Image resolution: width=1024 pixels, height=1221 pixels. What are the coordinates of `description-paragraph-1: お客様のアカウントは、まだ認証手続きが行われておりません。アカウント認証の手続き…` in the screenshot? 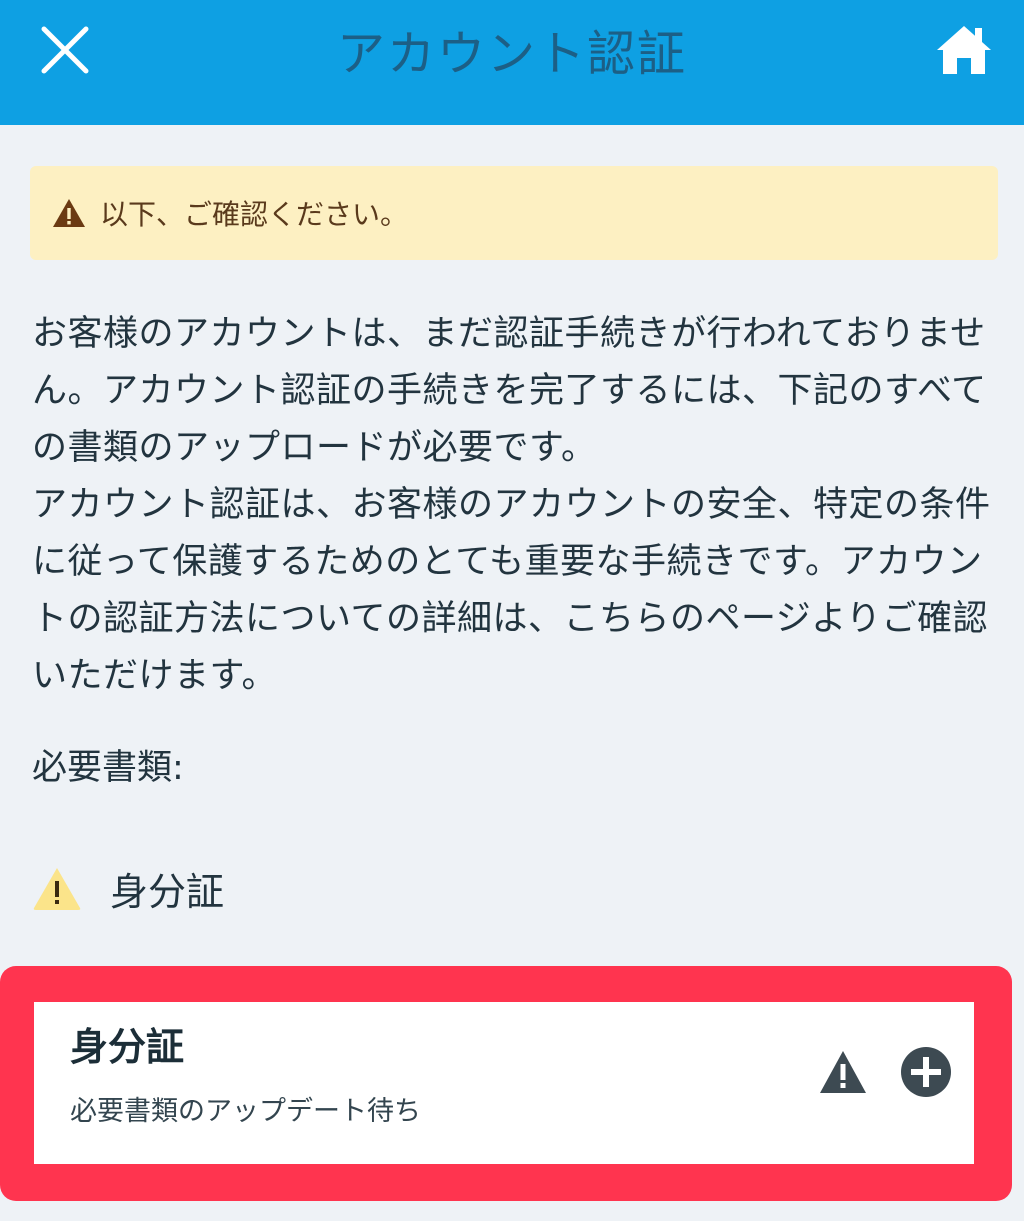 It's located at (509, 391).